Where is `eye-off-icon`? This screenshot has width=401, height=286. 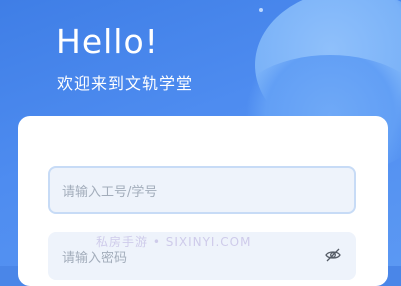 eye-off-icon is located at coordinates (333, 255).